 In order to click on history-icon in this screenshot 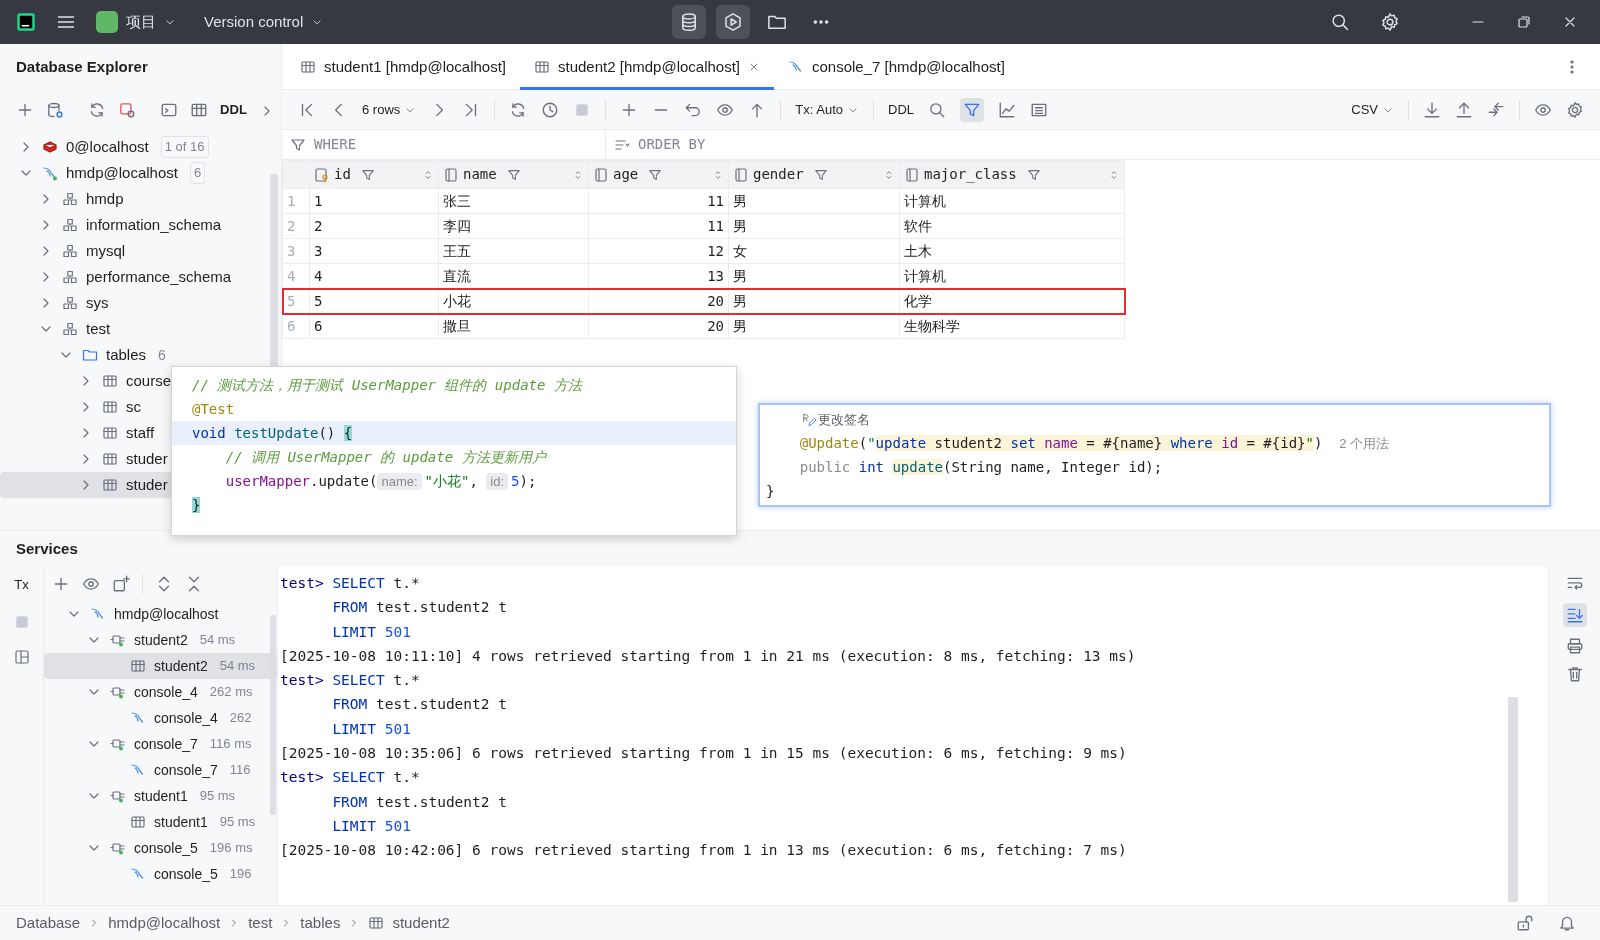, I will do `click(550, 109)`.